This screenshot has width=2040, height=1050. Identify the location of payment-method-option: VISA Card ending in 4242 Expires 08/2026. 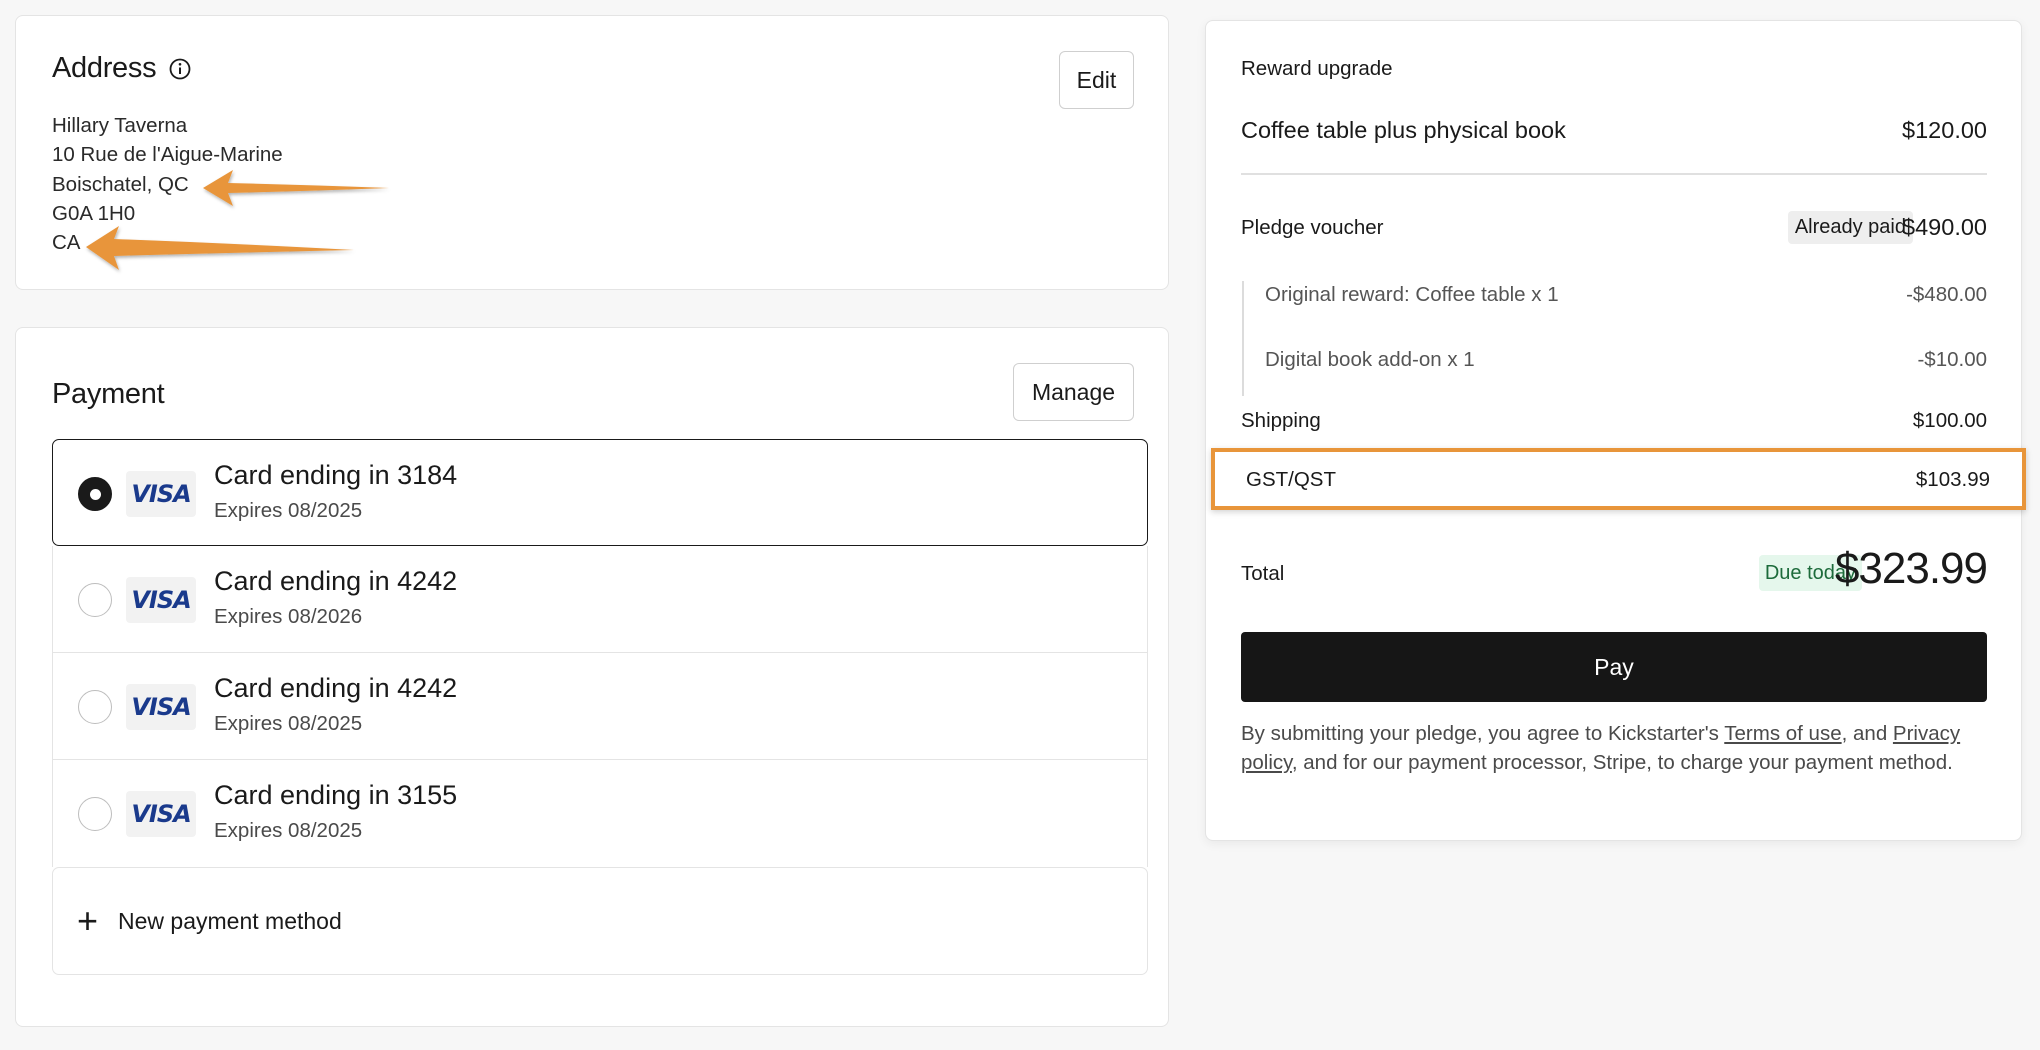
(600, 599).